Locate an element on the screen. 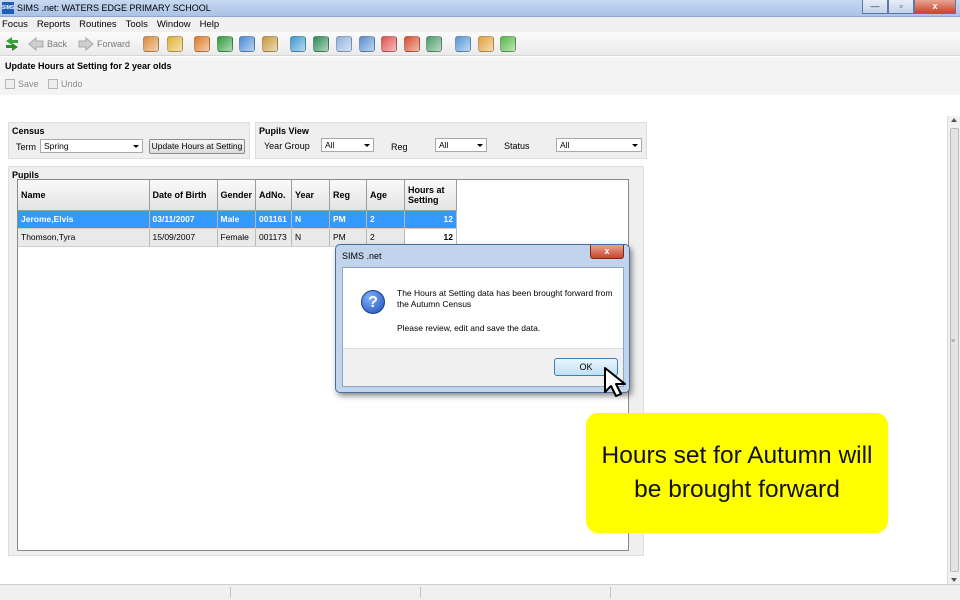 This screenshot has height=600, width=960. mouse-pointer-icon is located at coordinates (615, 382).